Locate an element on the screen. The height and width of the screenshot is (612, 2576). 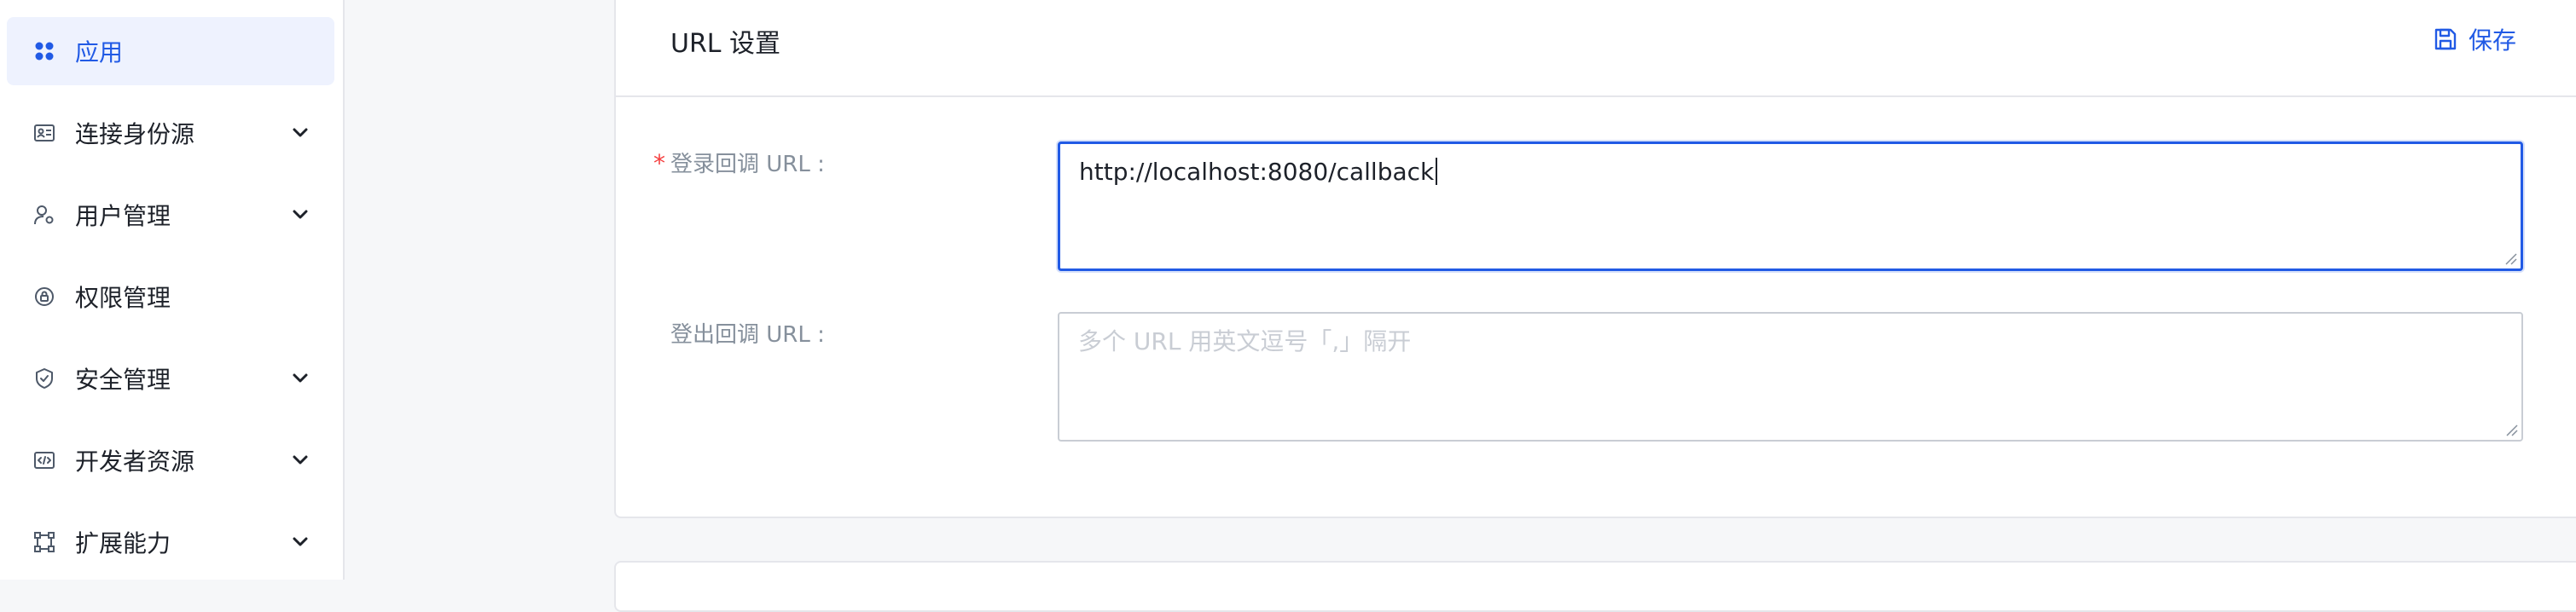
sidebar-item-label: 安全管理 is located at coordinates (123, 380).